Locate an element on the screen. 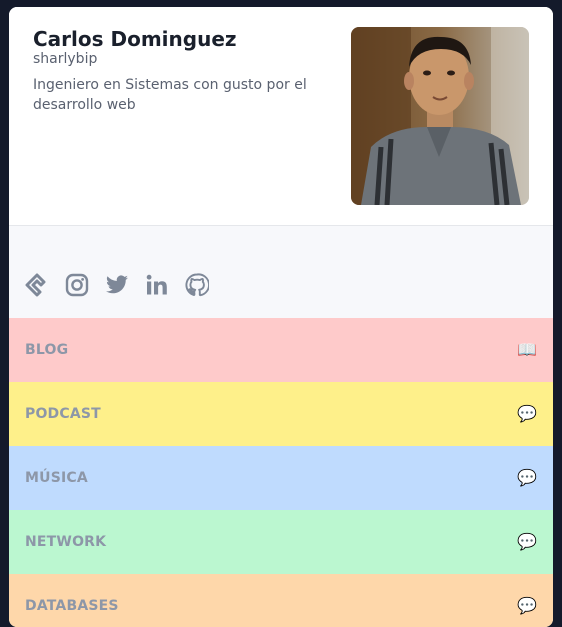 The height and width of the screenshot is (627, 562). dev-diamond-icon is located at coordinates (37, 285).